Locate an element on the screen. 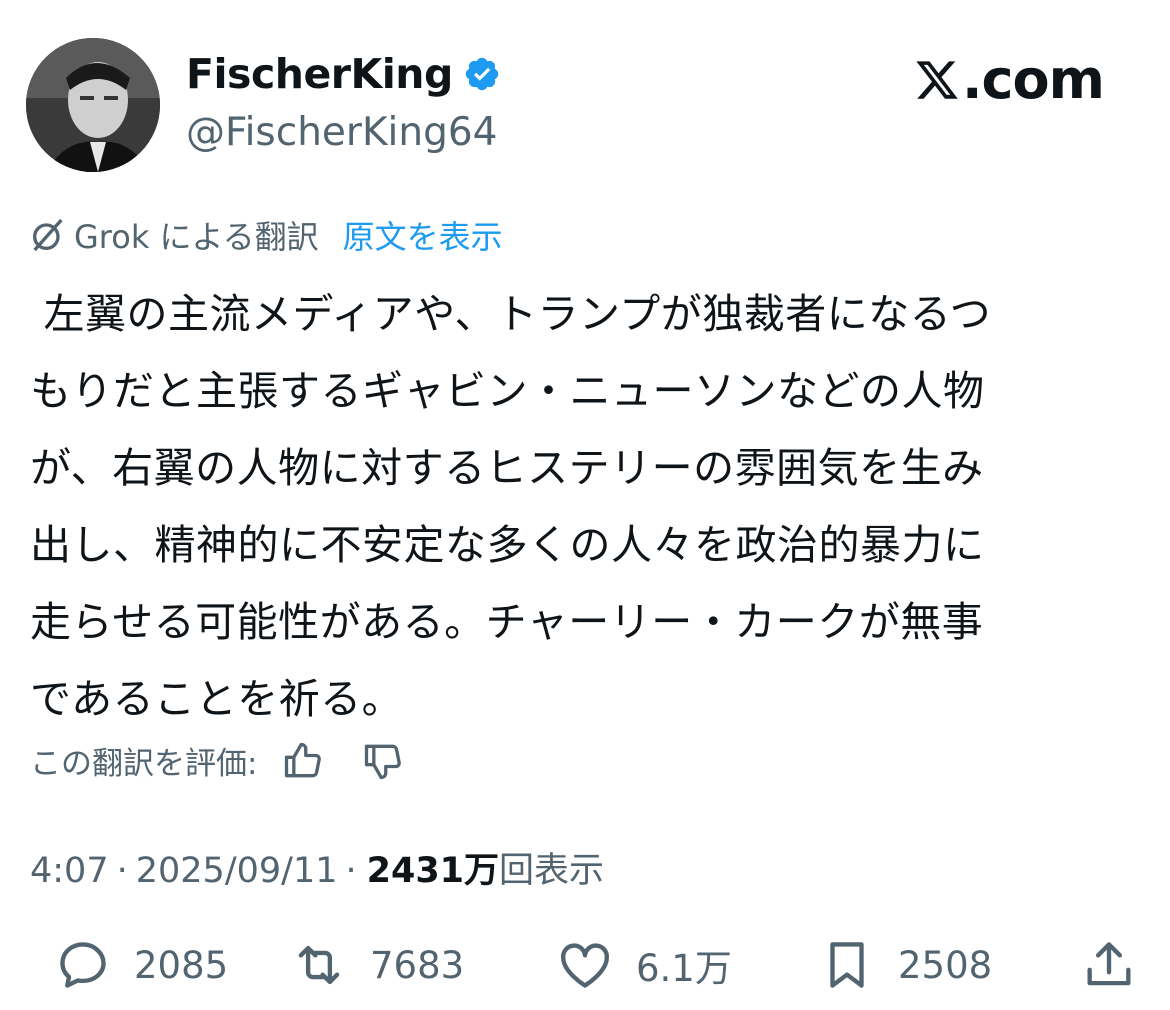  share-button is located at coordinates (1109, 965).